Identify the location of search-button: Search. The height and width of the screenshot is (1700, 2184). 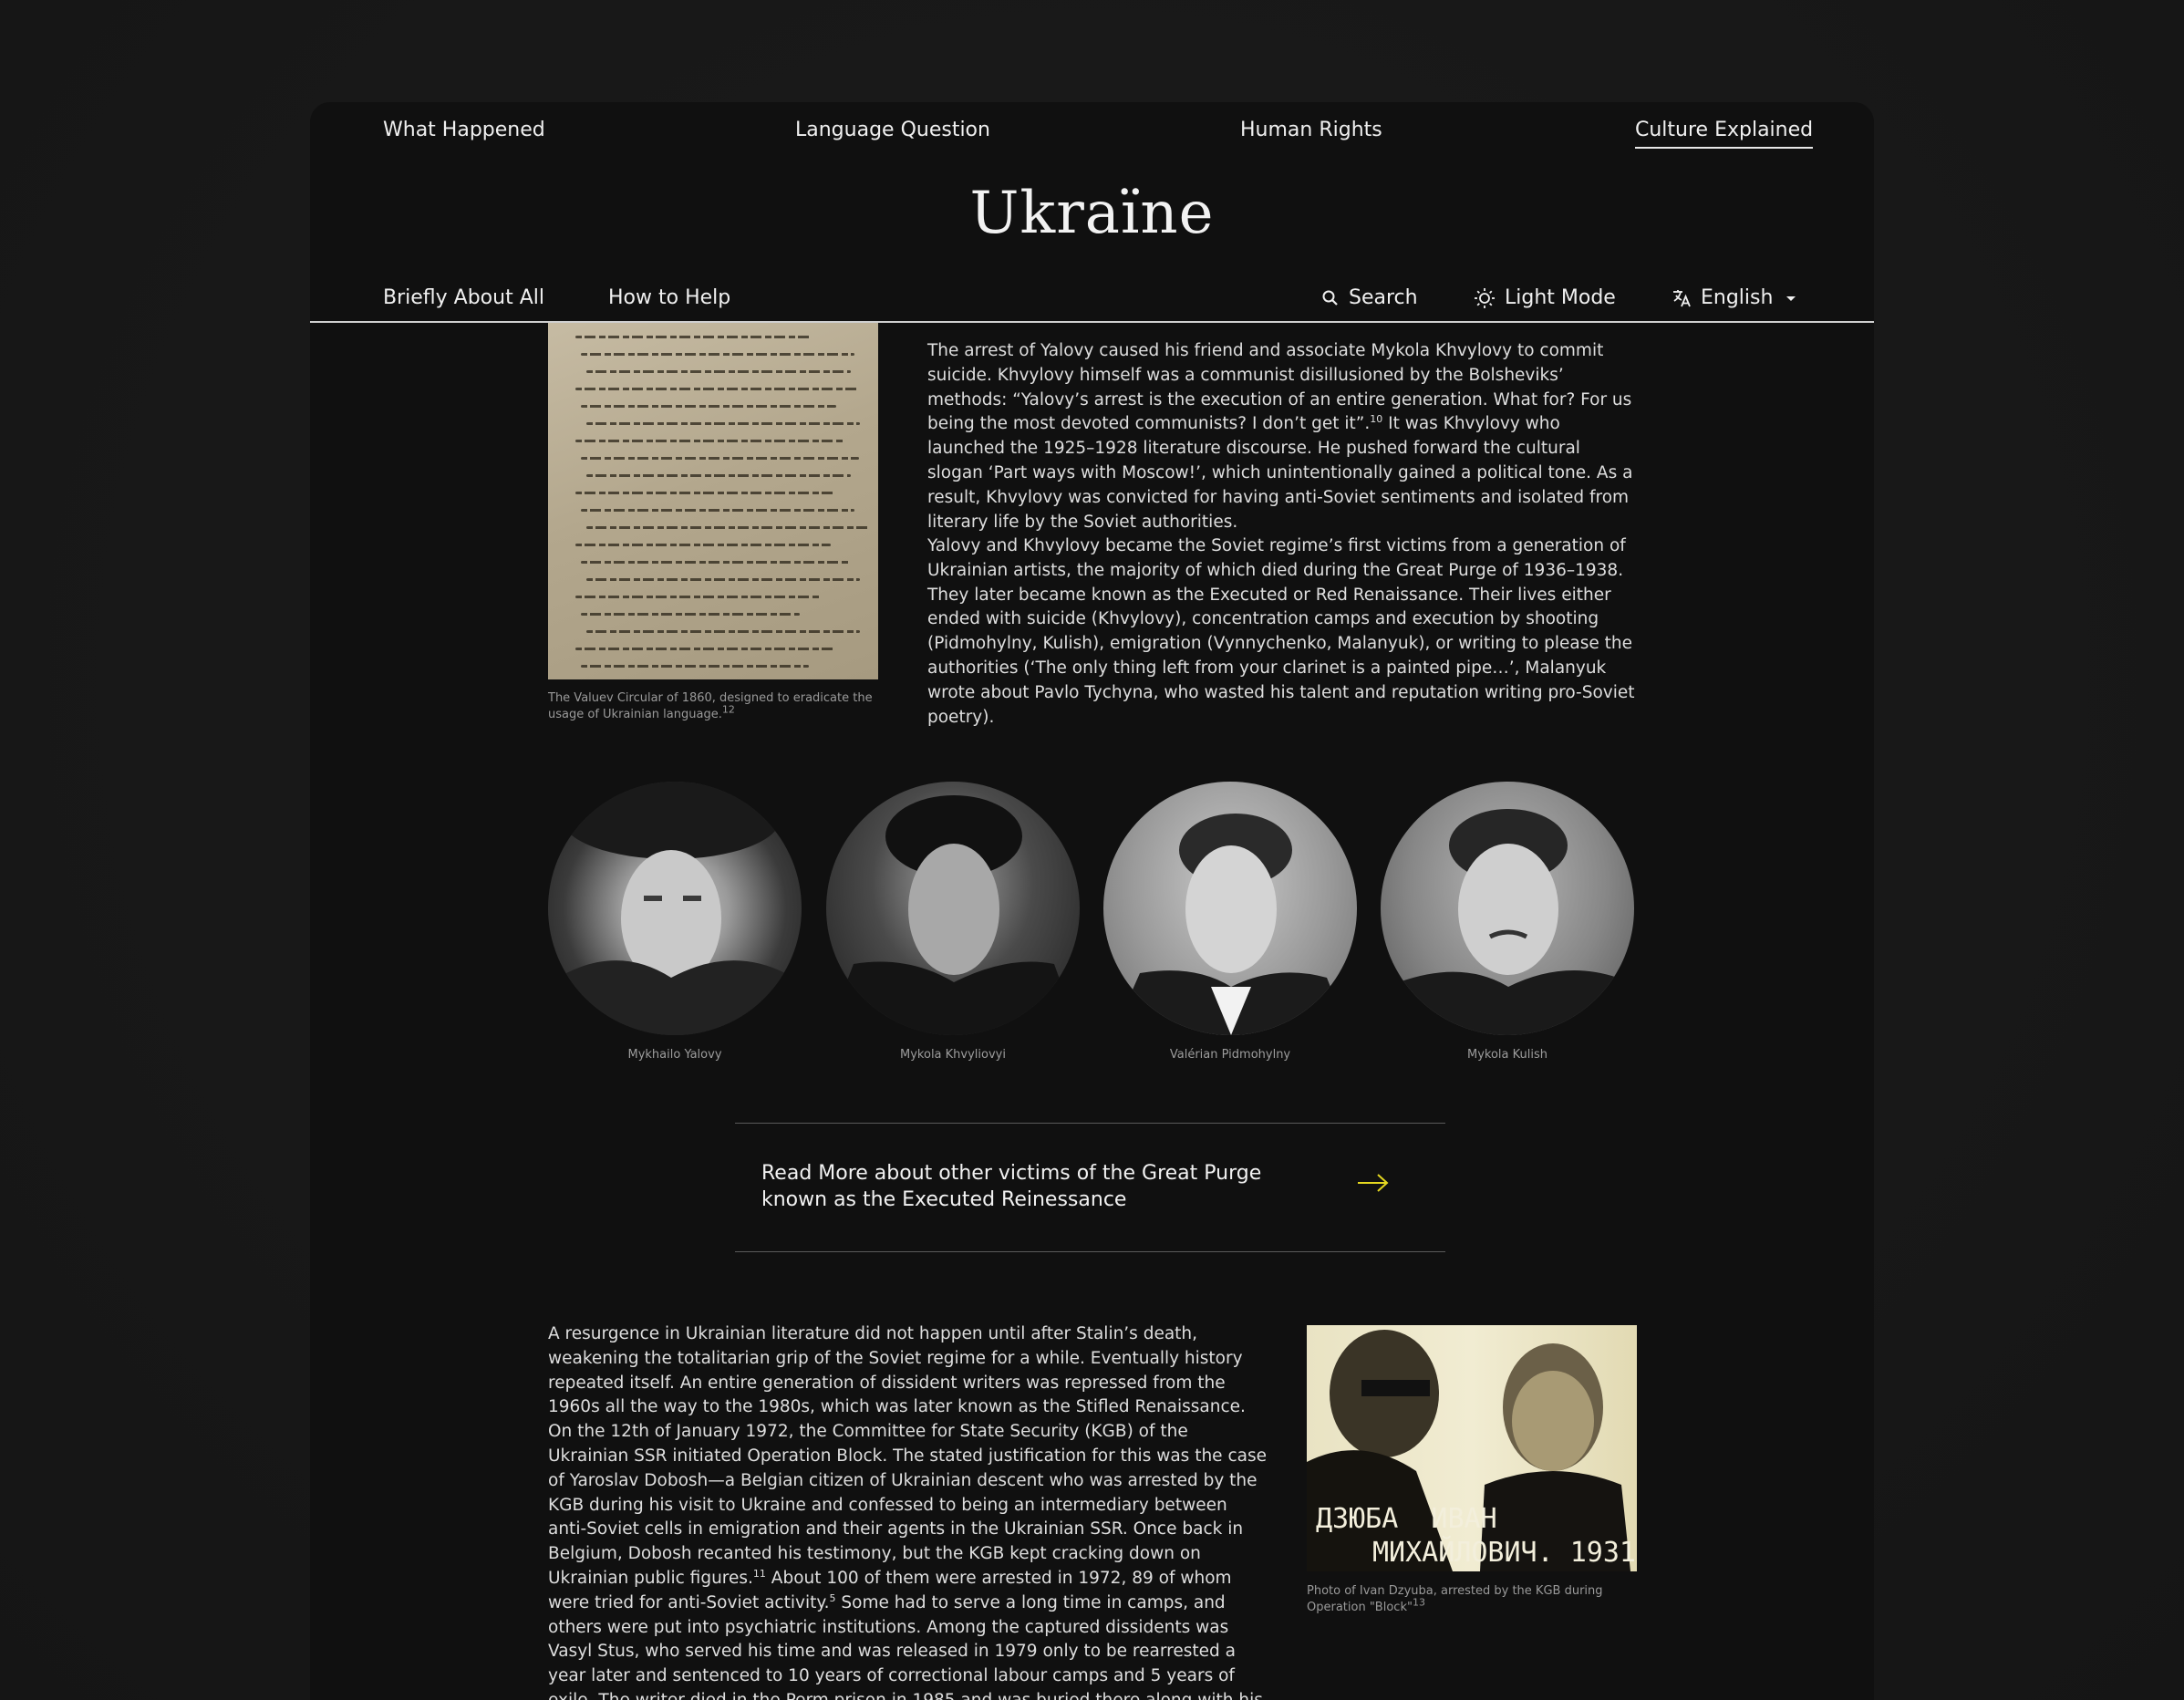
(1369, 298).